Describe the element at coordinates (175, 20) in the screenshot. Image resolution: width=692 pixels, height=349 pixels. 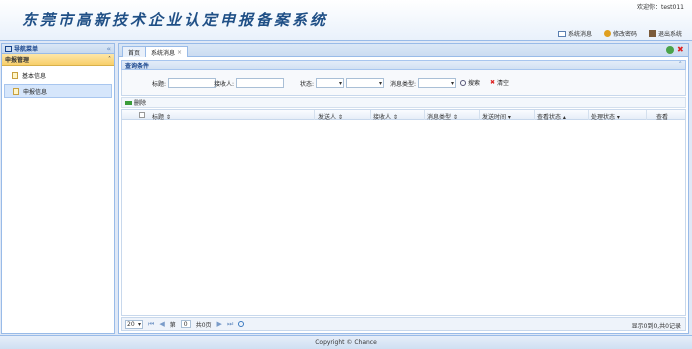
I see `app-title: 东莞市高新技术企业认定申报备案系统` at that location.